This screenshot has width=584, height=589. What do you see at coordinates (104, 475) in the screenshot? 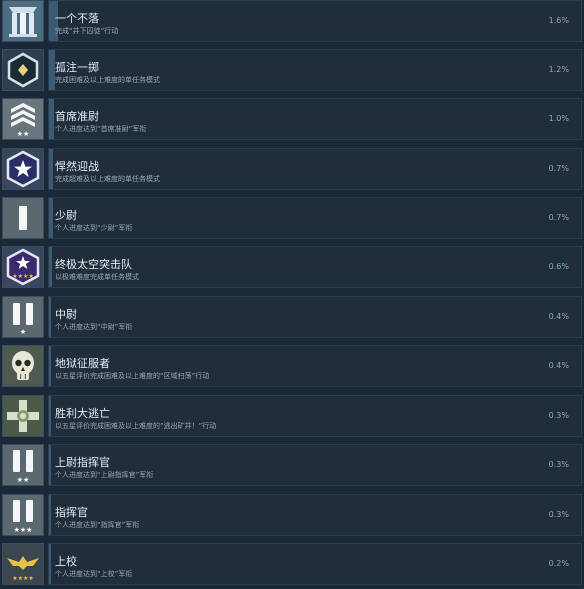
I see `achievement-description: 个人进度达到“上尉指挥官”军衔` at bounding box center [104, 475].